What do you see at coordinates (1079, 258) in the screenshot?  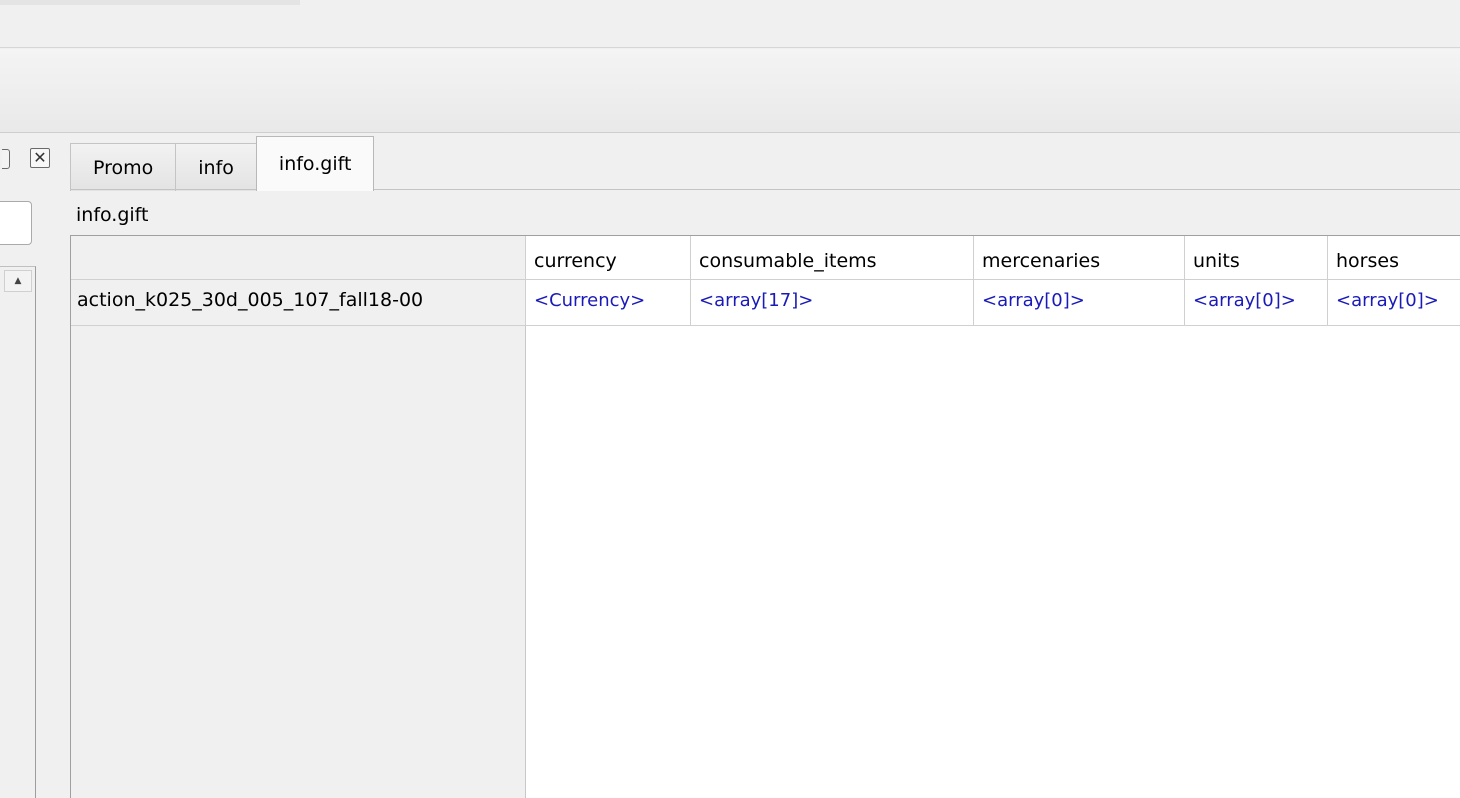 I see `column-header-mercenaries: mercenaries` at bounding box center [1079, 258].